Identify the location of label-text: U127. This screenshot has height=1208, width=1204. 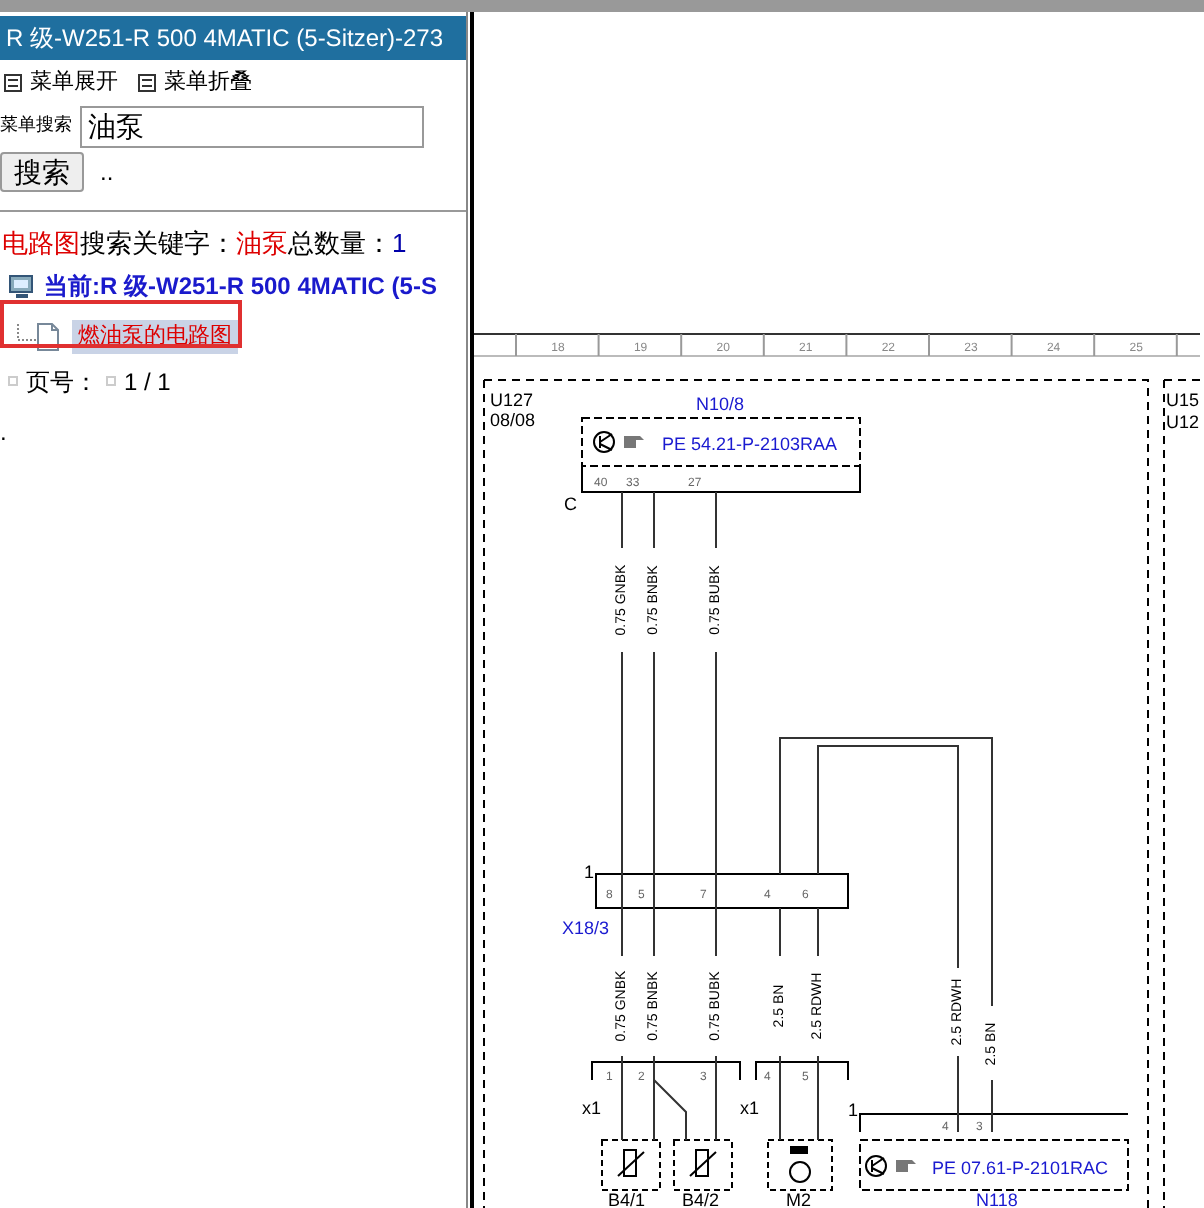
(512, 400).